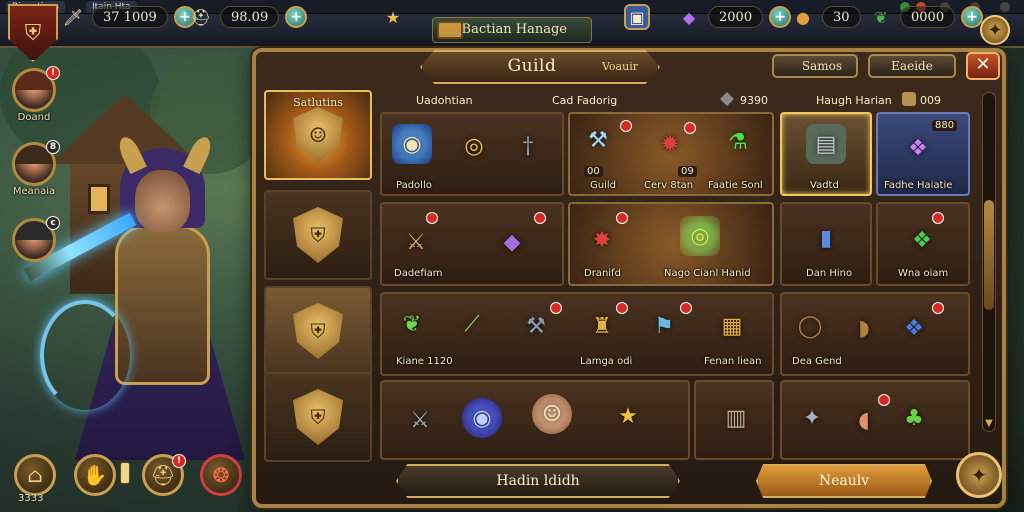  What do you see at coordinates (875, 334) in the screenshot?
I see `item-cell: ◯ ◗ ❖ Dea Gend` at bounding box center [875, 334].